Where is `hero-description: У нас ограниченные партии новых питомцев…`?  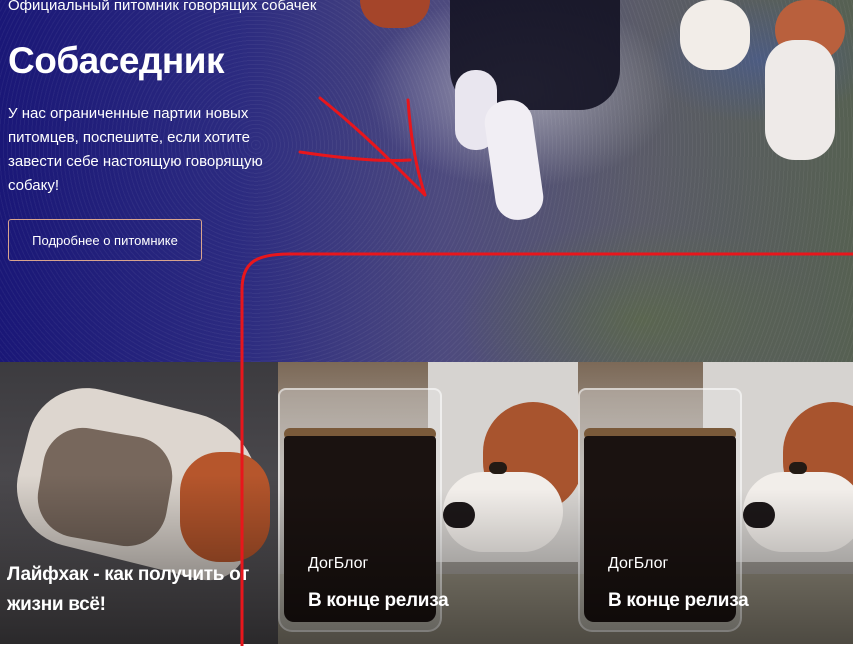
hero-description: У нас ограниченные партии новых питомцев… is located at coordinates (135, 149).